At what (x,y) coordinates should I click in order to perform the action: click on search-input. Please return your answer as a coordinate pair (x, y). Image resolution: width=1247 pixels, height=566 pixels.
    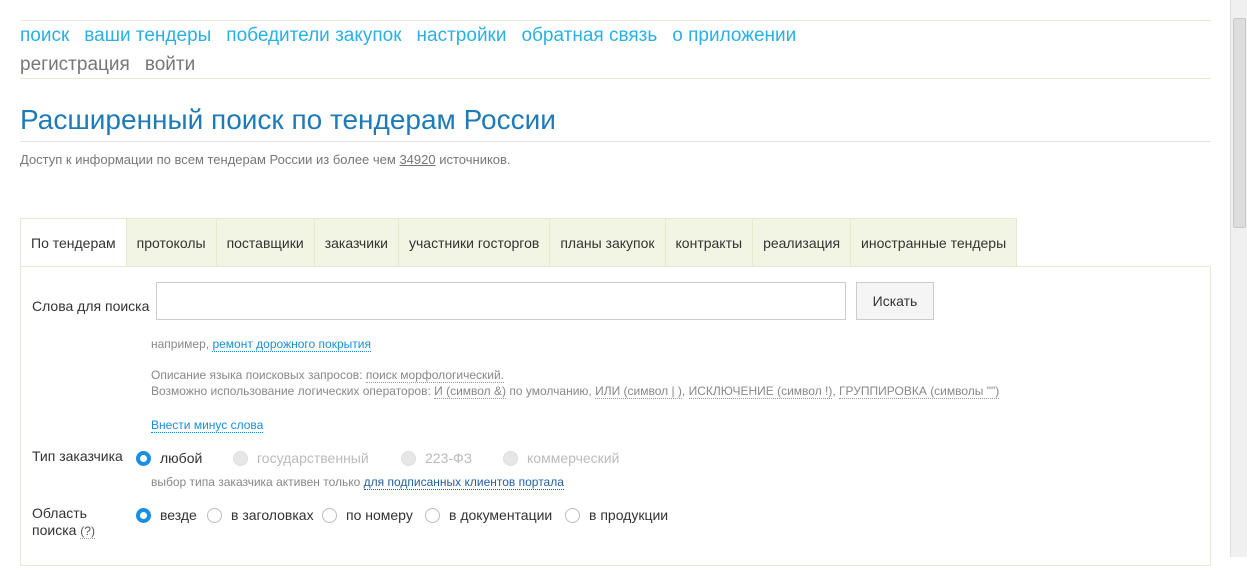
    Looking at the image, I should click on (501, 301).